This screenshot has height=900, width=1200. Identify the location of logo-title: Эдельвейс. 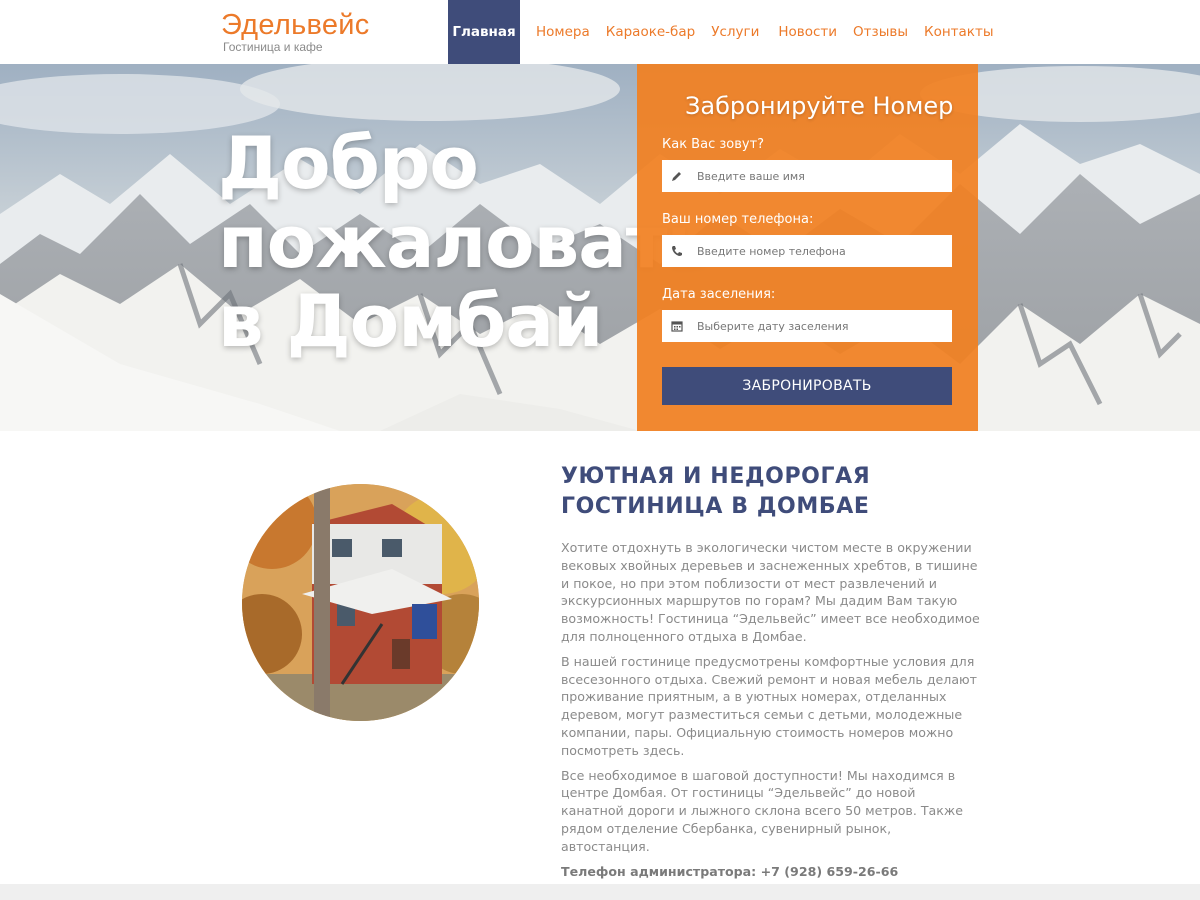
(295, 25).